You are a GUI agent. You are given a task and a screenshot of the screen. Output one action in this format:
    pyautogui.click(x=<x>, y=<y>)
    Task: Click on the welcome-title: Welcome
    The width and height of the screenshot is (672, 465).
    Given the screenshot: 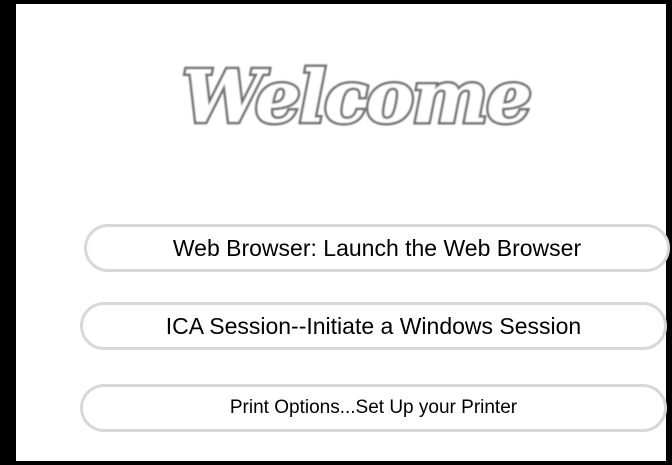 What is the action you would take?
    pyautogui.click(x=356, y=96)
    